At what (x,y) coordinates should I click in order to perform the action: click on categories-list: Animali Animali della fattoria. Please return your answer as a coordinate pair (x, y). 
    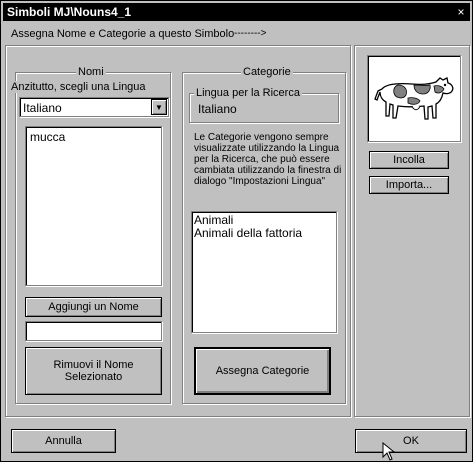
    Looking at the image, I should click on (264, 272).